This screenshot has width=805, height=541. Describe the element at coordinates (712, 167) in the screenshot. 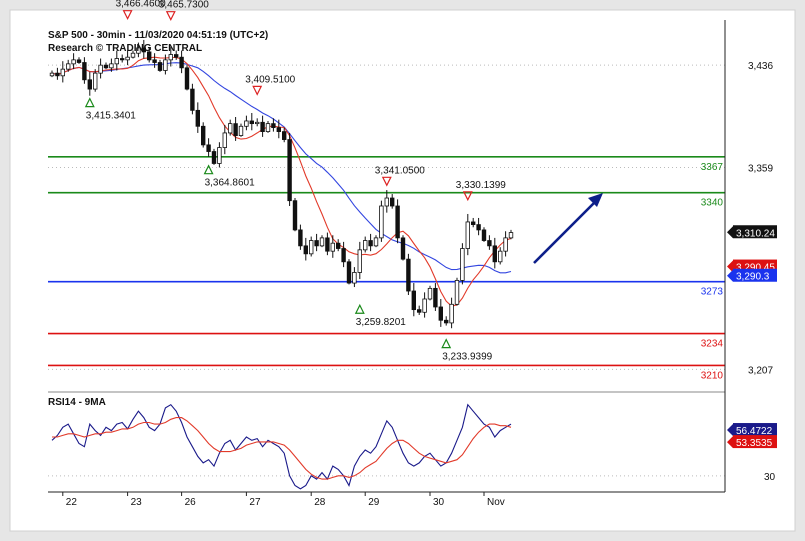

I see `level-label: 3367` at that location.